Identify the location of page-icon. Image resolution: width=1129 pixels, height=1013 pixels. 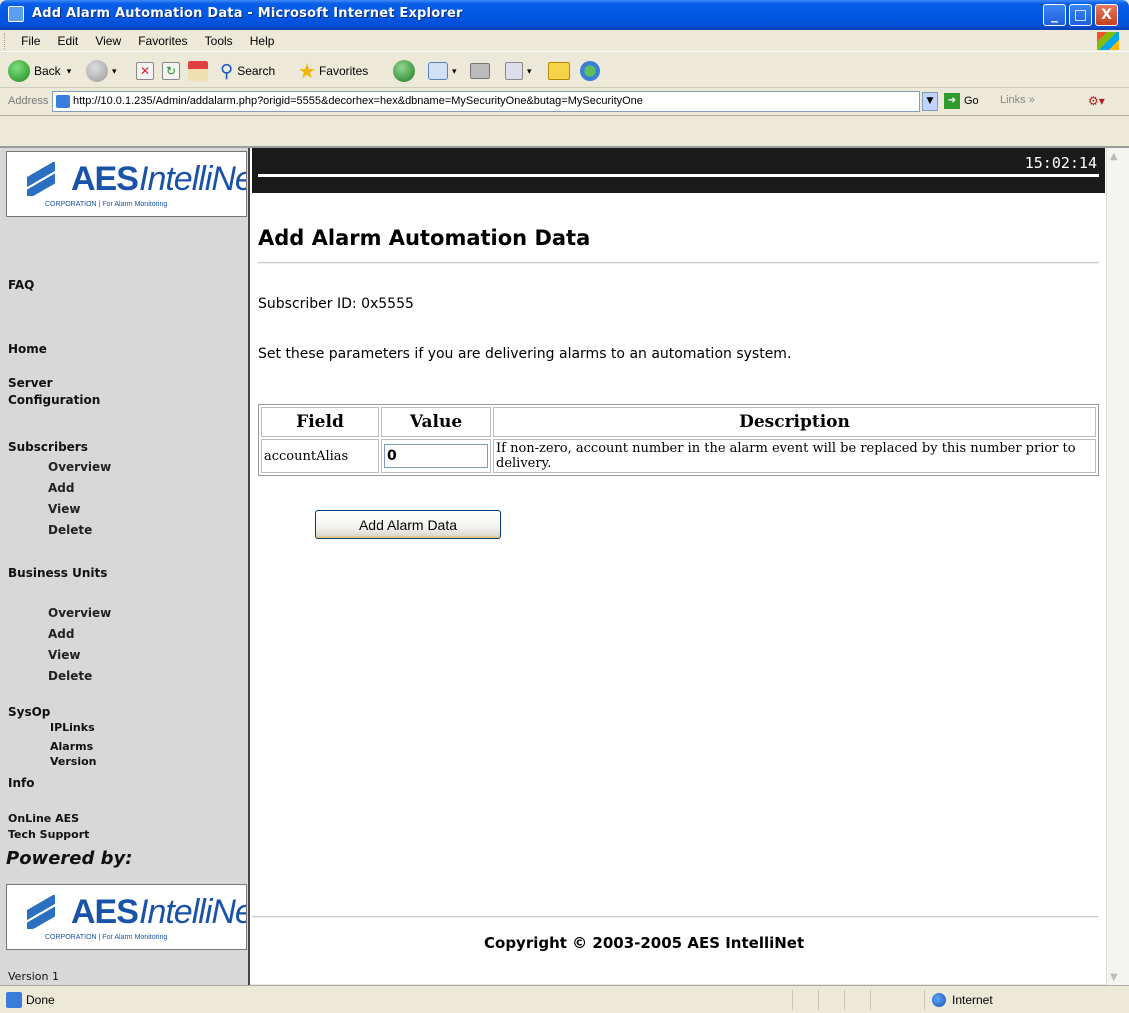
(63, 101).